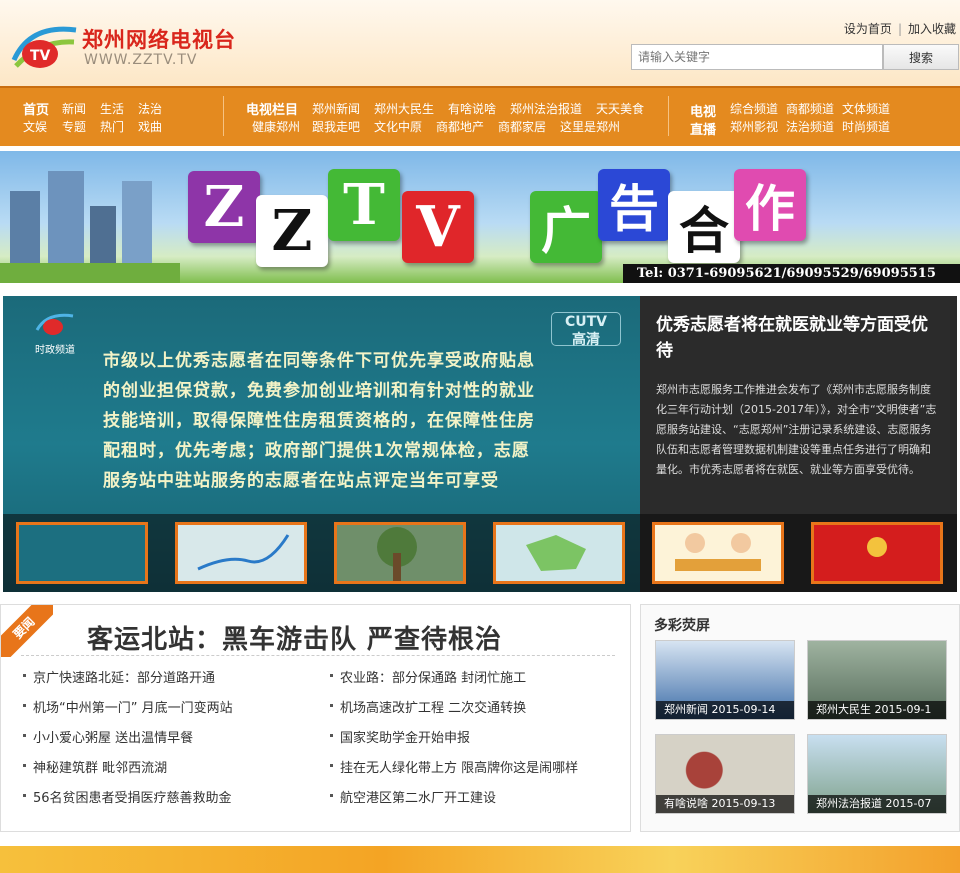 The image size is (960, 873). What do you see at coordinates (54, 324) in the screenshot?
I see `tv-channel-icon` at bounding box center [54, 324].